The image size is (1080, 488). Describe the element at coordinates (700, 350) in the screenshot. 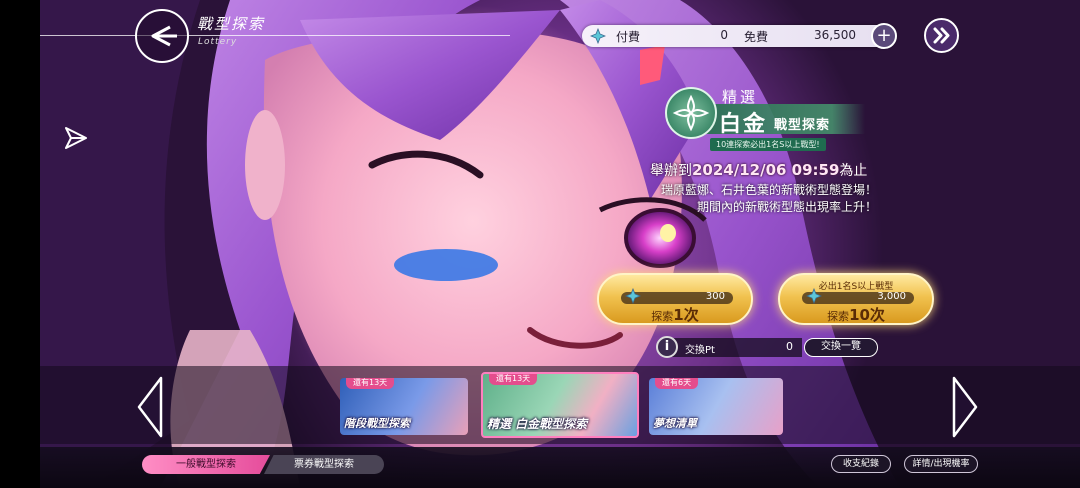

I see `exchange-points-label: 交換Pt` at that location.